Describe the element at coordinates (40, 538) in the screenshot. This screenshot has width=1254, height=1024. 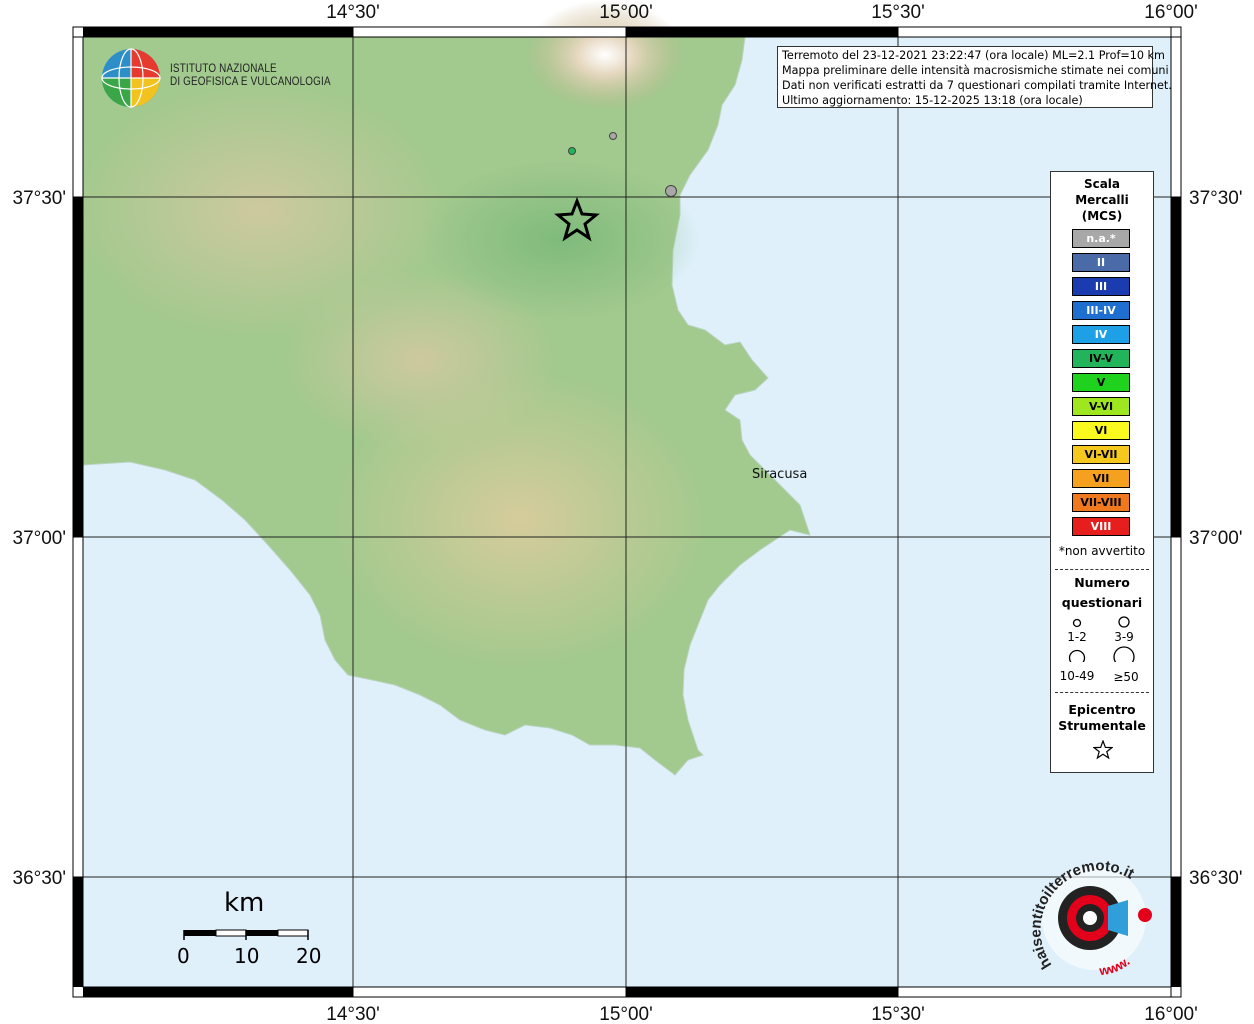
I see `tick-left-2: 37°00'` at that location.